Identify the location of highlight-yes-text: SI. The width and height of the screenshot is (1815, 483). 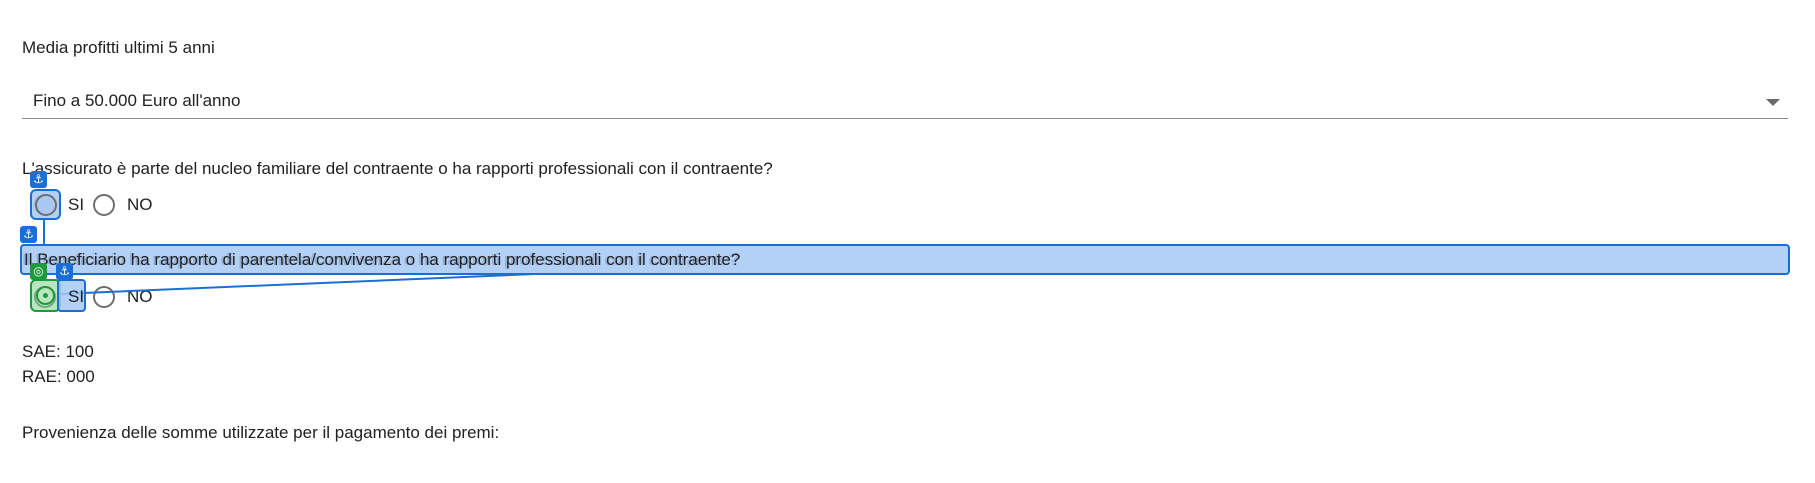
(76, 296).